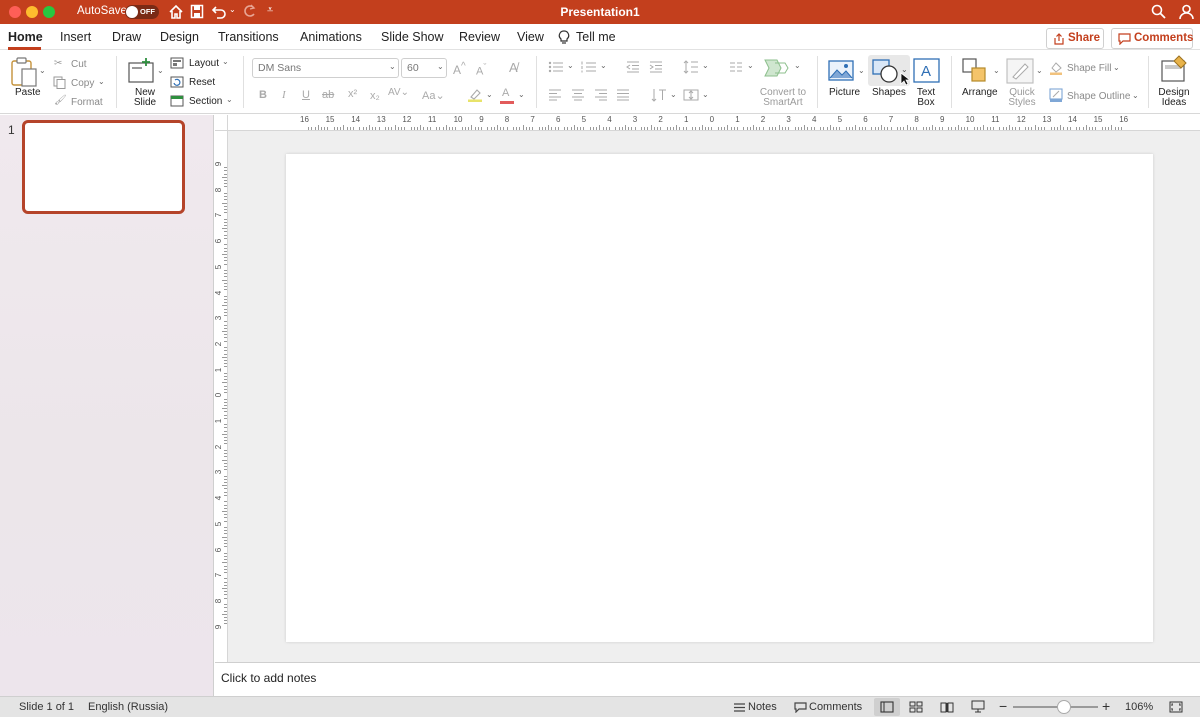  Describe the element at coordinates (861, 70) in the screenshot. I see `picture-dropdown-icon: ⌄` at that location.